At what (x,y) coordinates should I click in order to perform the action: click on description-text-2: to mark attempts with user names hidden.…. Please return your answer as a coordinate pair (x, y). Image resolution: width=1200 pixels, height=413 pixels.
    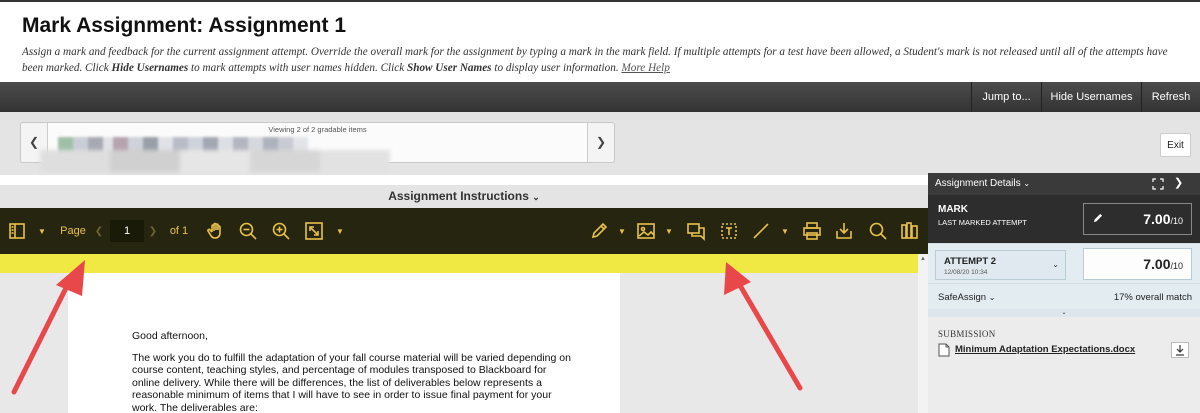
    Looking at the image, I should click on (297, 68).